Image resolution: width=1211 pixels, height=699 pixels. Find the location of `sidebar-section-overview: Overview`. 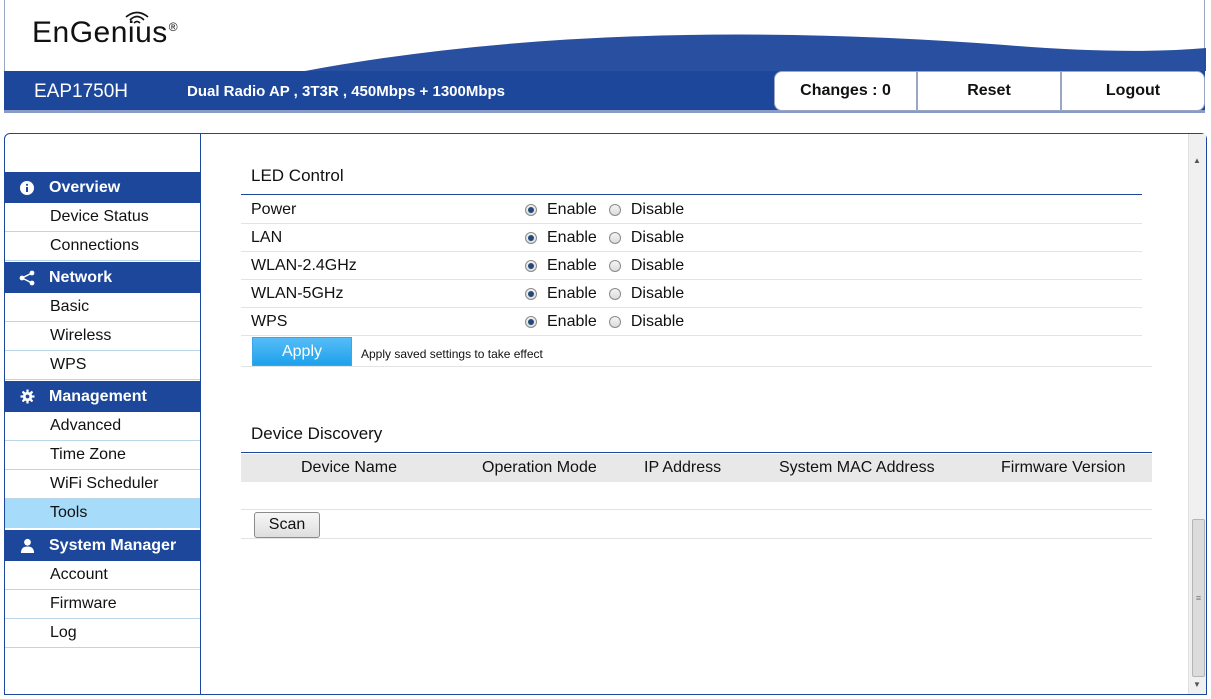

sidebar-section-overview: Overview is located at coordinates (102, 187).